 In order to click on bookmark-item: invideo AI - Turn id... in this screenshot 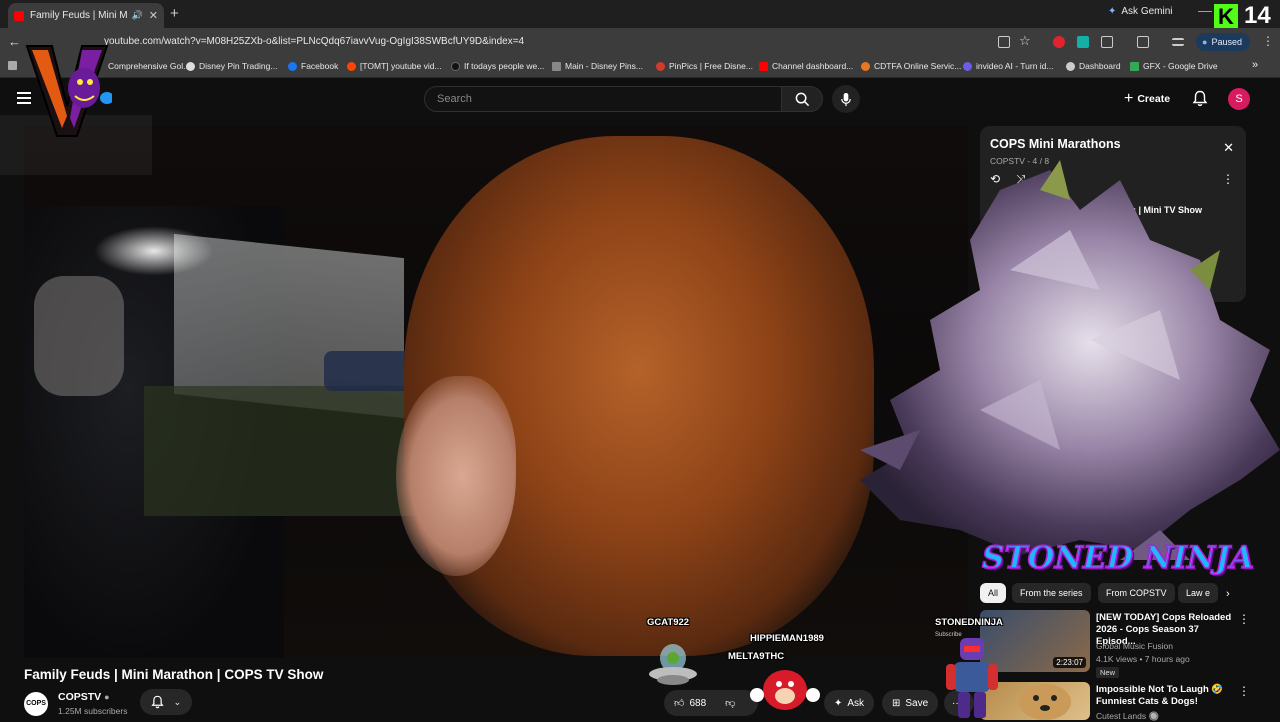, I will do `click(1008, 66)`.